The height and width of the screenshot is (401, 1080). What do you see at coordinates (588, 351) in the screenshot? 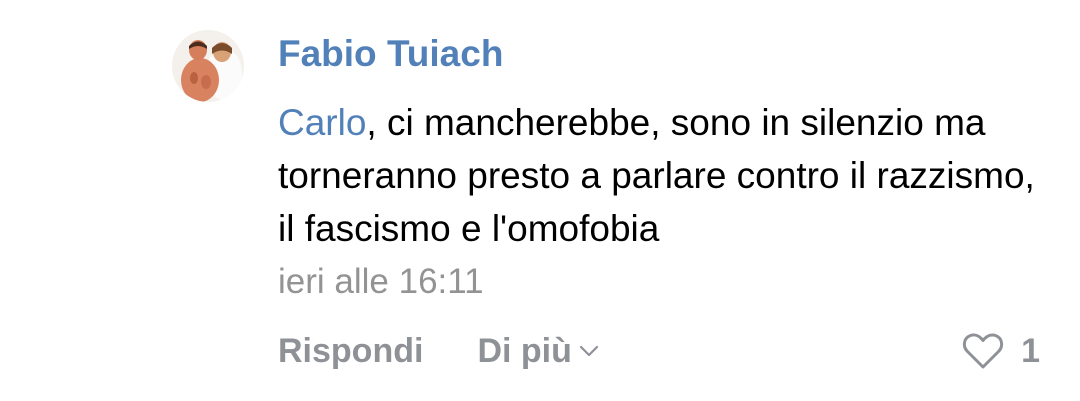
I see `chevron-down-icon` at bounding box center [588, 351].